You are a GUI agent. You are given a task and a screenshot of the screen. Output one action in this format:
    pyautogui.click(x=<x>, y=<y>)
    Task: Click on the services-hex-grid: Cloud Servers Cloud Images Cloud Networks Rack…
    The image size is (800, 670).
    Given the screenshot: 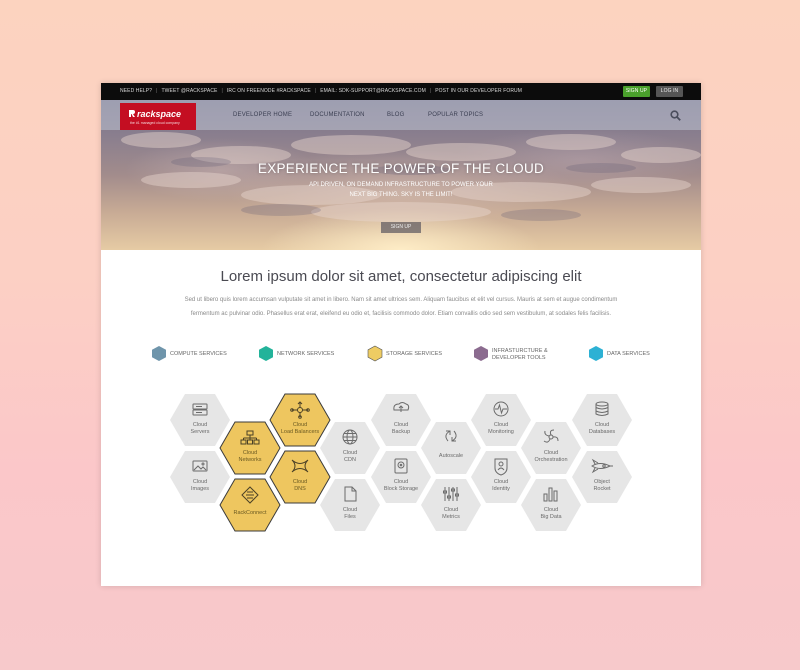 What is the action you would take?
    pyautogui.click(x=401, y=462)
    